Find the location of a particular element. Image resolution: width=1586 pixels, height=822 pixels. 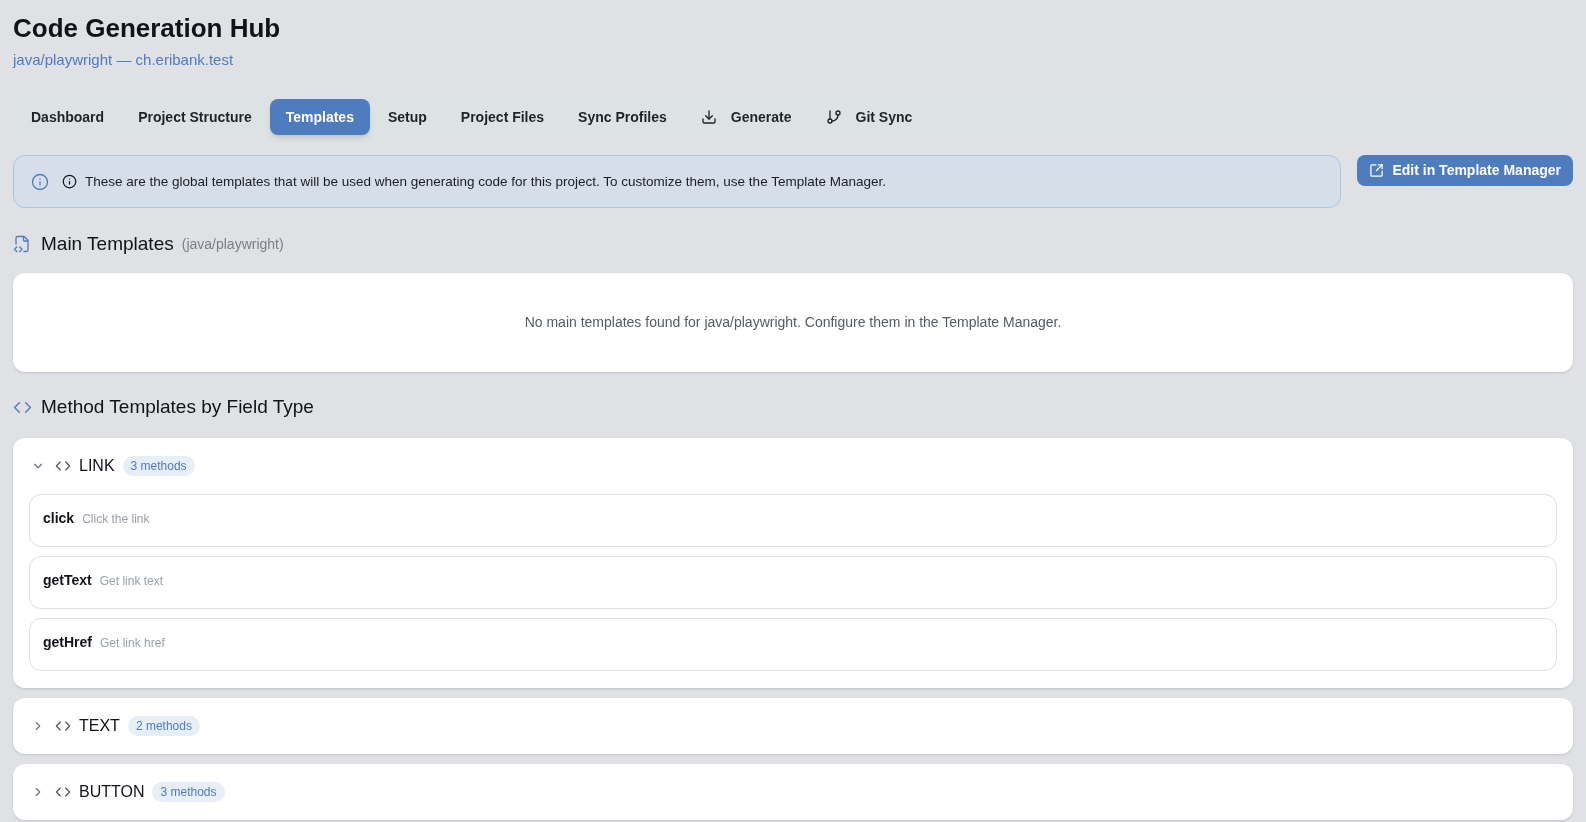

method-row: click Click the link is located at coordinates (793, 520).